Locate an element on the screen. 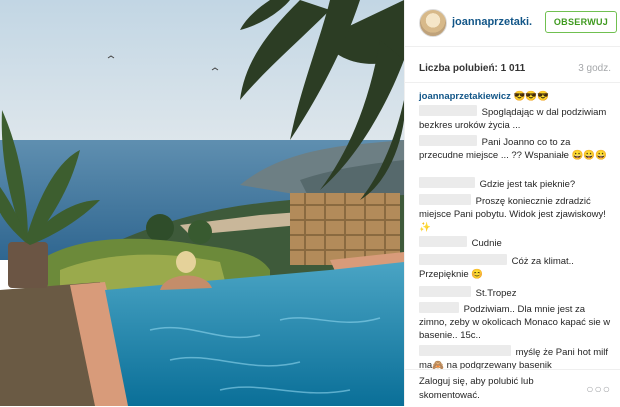 The height and width of the screenshot is (407, 620). more-options-icon: ○○○ is located at coordinates (598, 389).